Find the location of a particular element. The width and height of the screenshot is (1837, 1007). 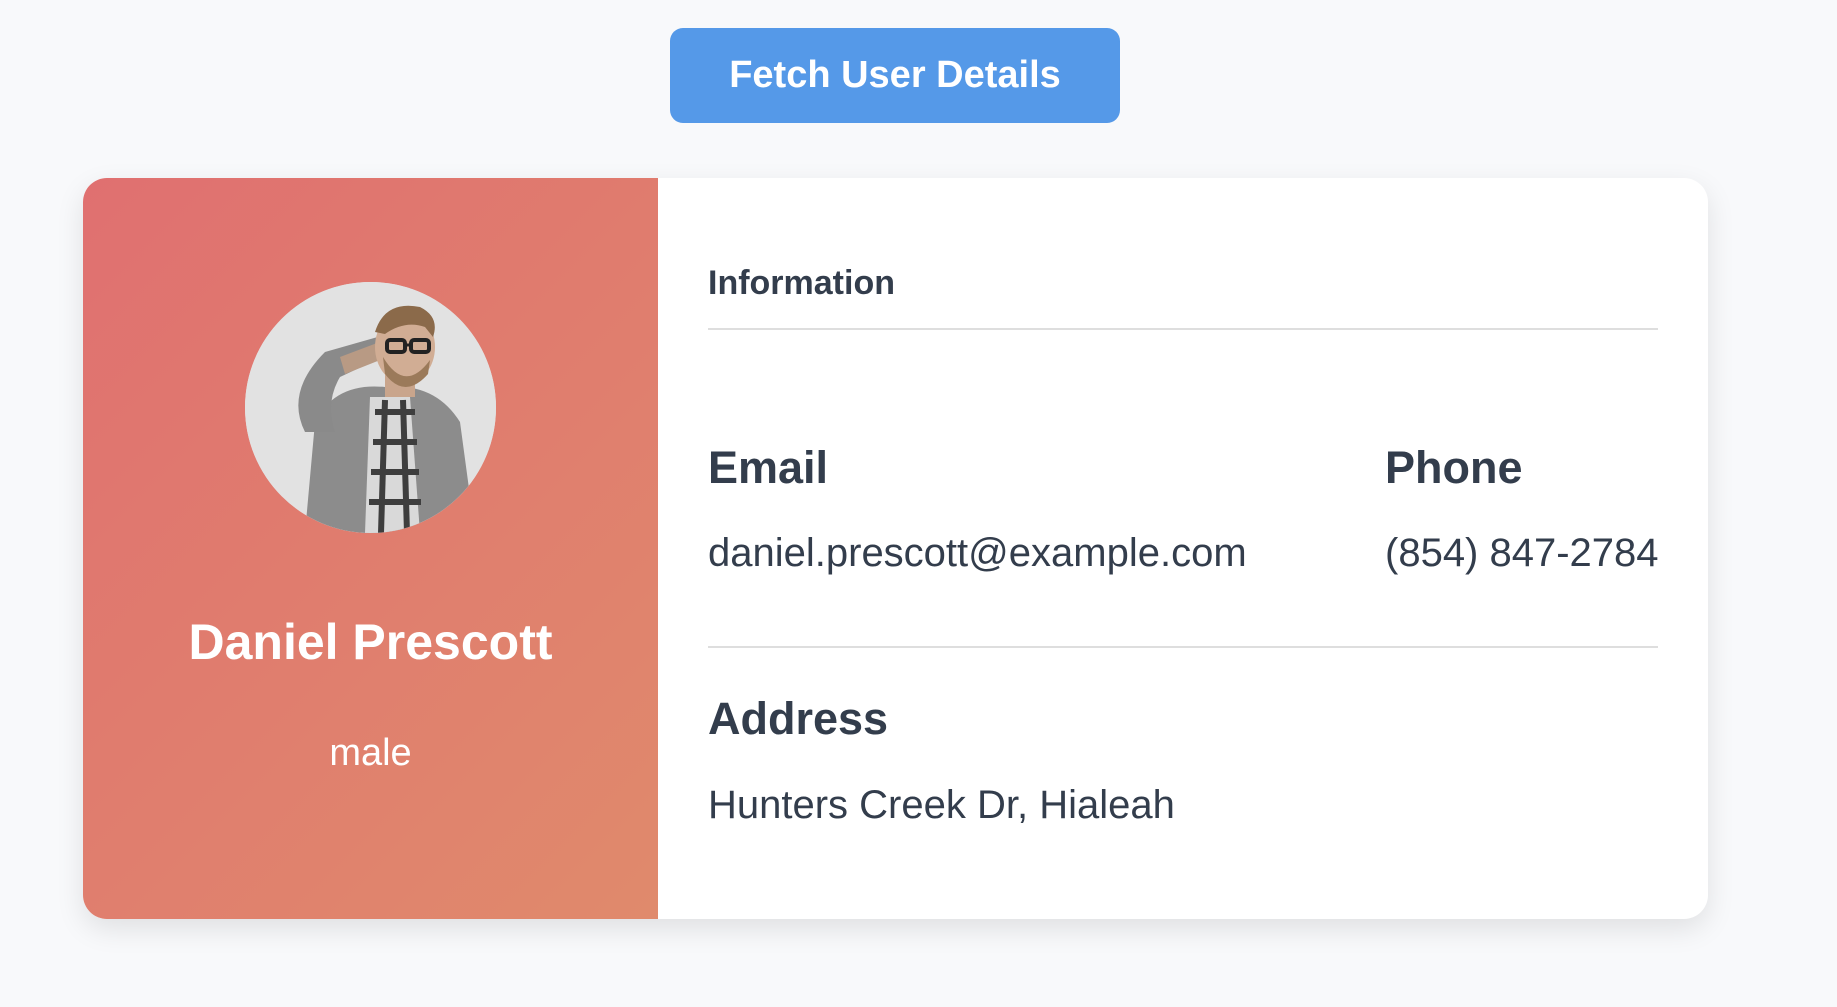

user-photo-icon is located at coordinates (370, 407).